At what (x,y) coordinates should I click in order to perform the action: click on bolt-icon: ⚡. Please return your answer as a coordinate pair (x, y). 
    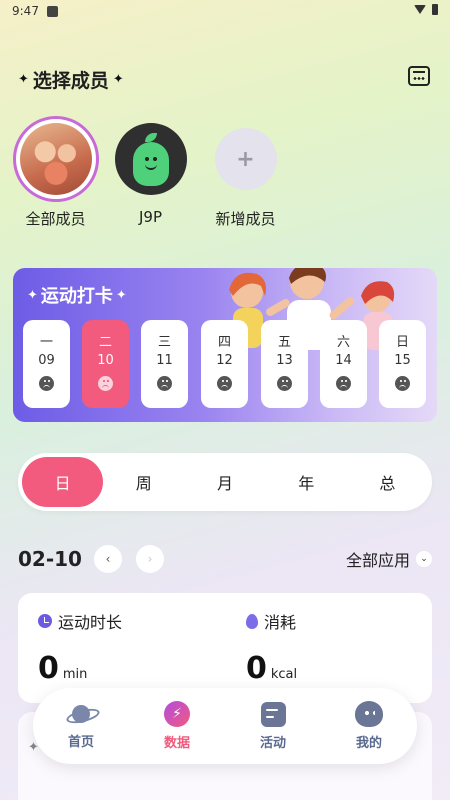
    Looking at the image, I should click on (177, 714).